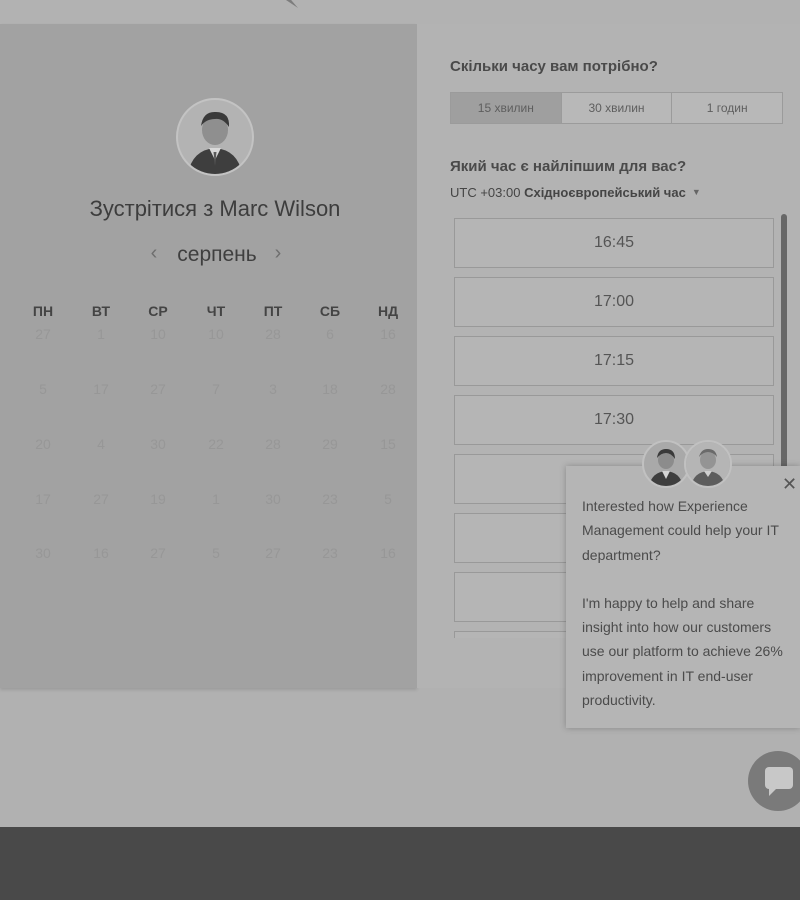  Describe the element at coordinates (330, 389) in the screenshot. I see `calendar-day: 18` at that location.